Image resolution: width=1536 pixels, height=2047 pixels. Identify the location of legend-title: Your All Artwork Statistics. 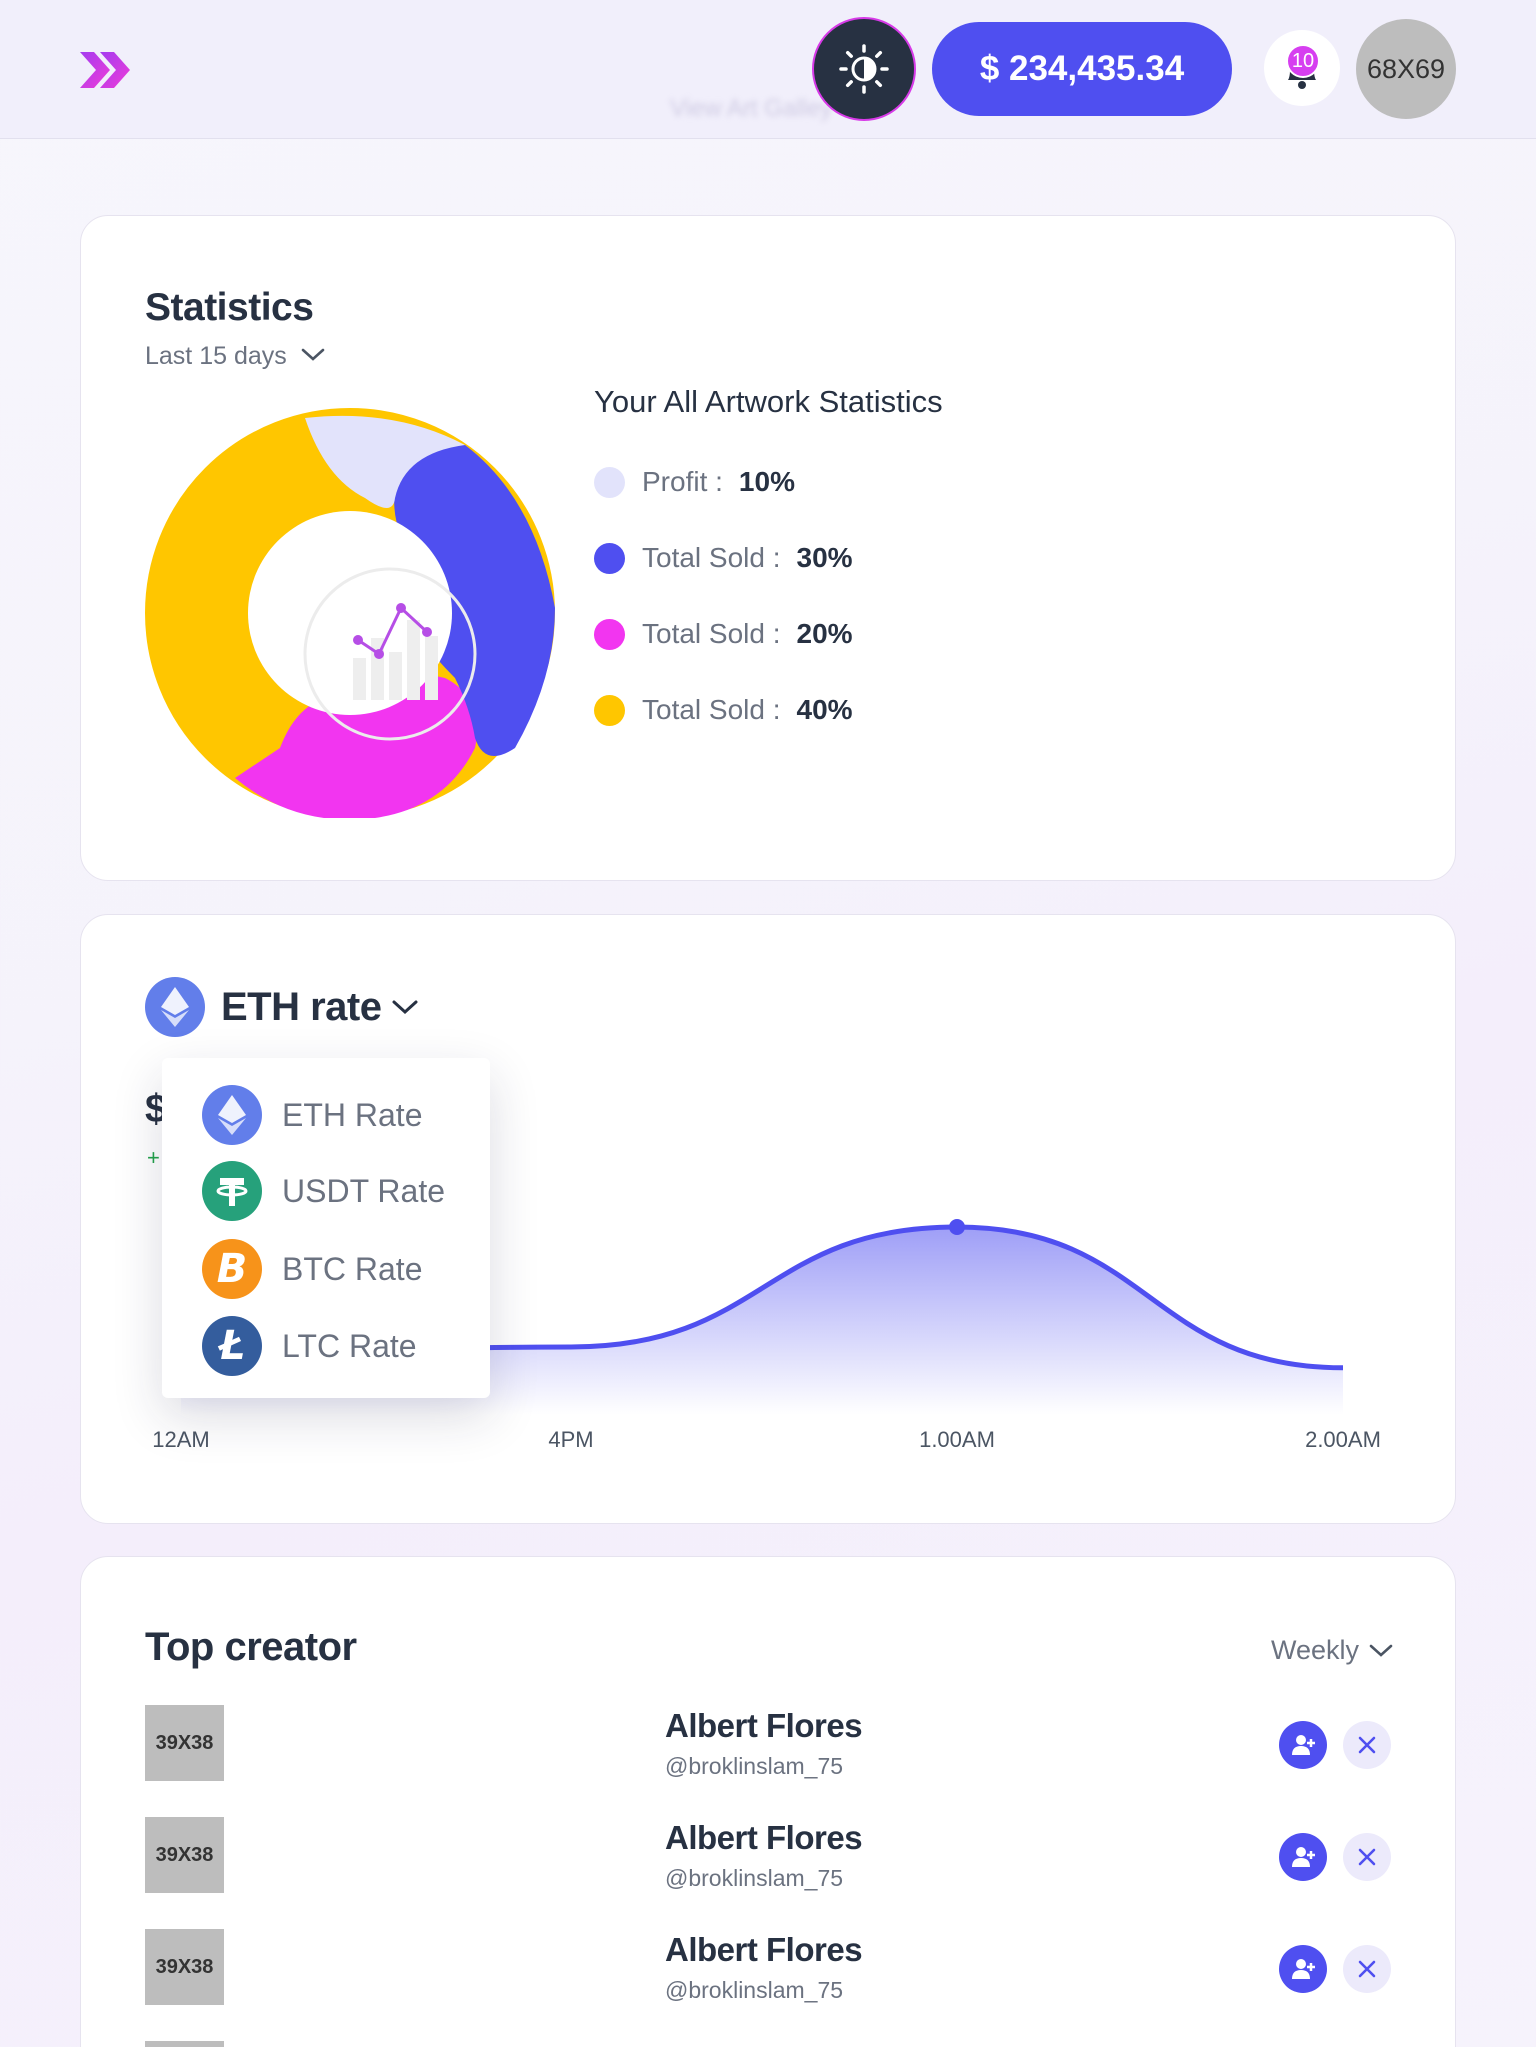
(768, 401).